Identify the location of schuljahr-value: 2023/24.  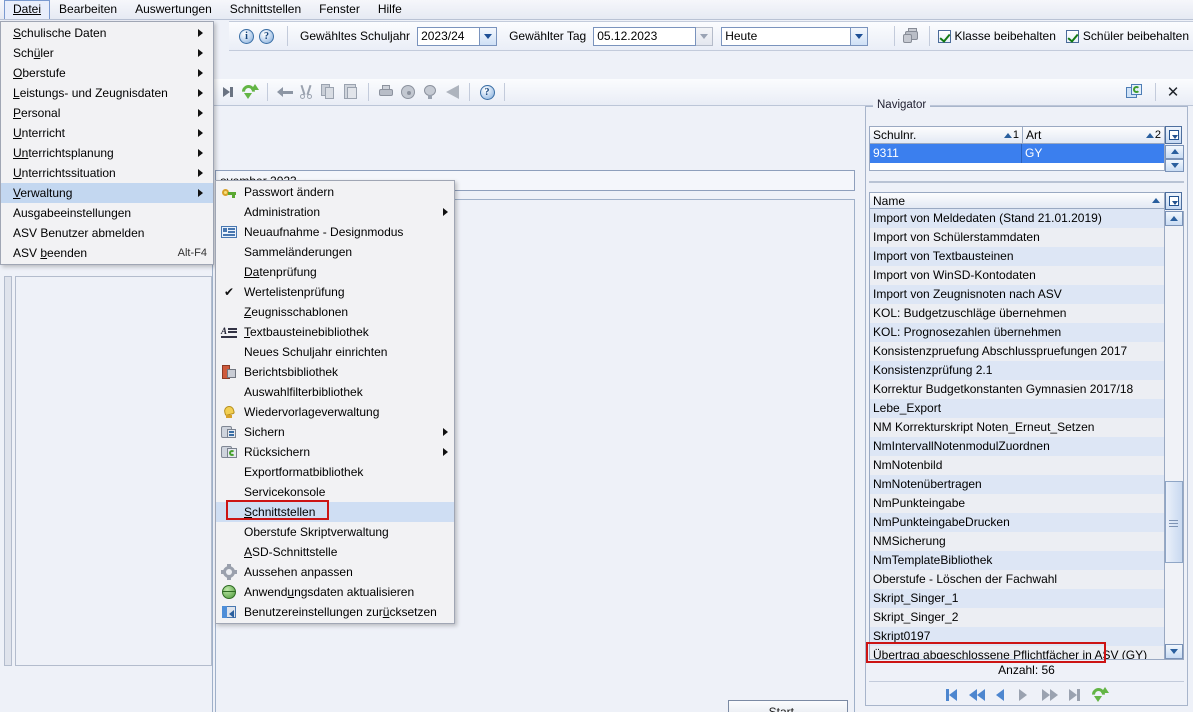
(449, 36).